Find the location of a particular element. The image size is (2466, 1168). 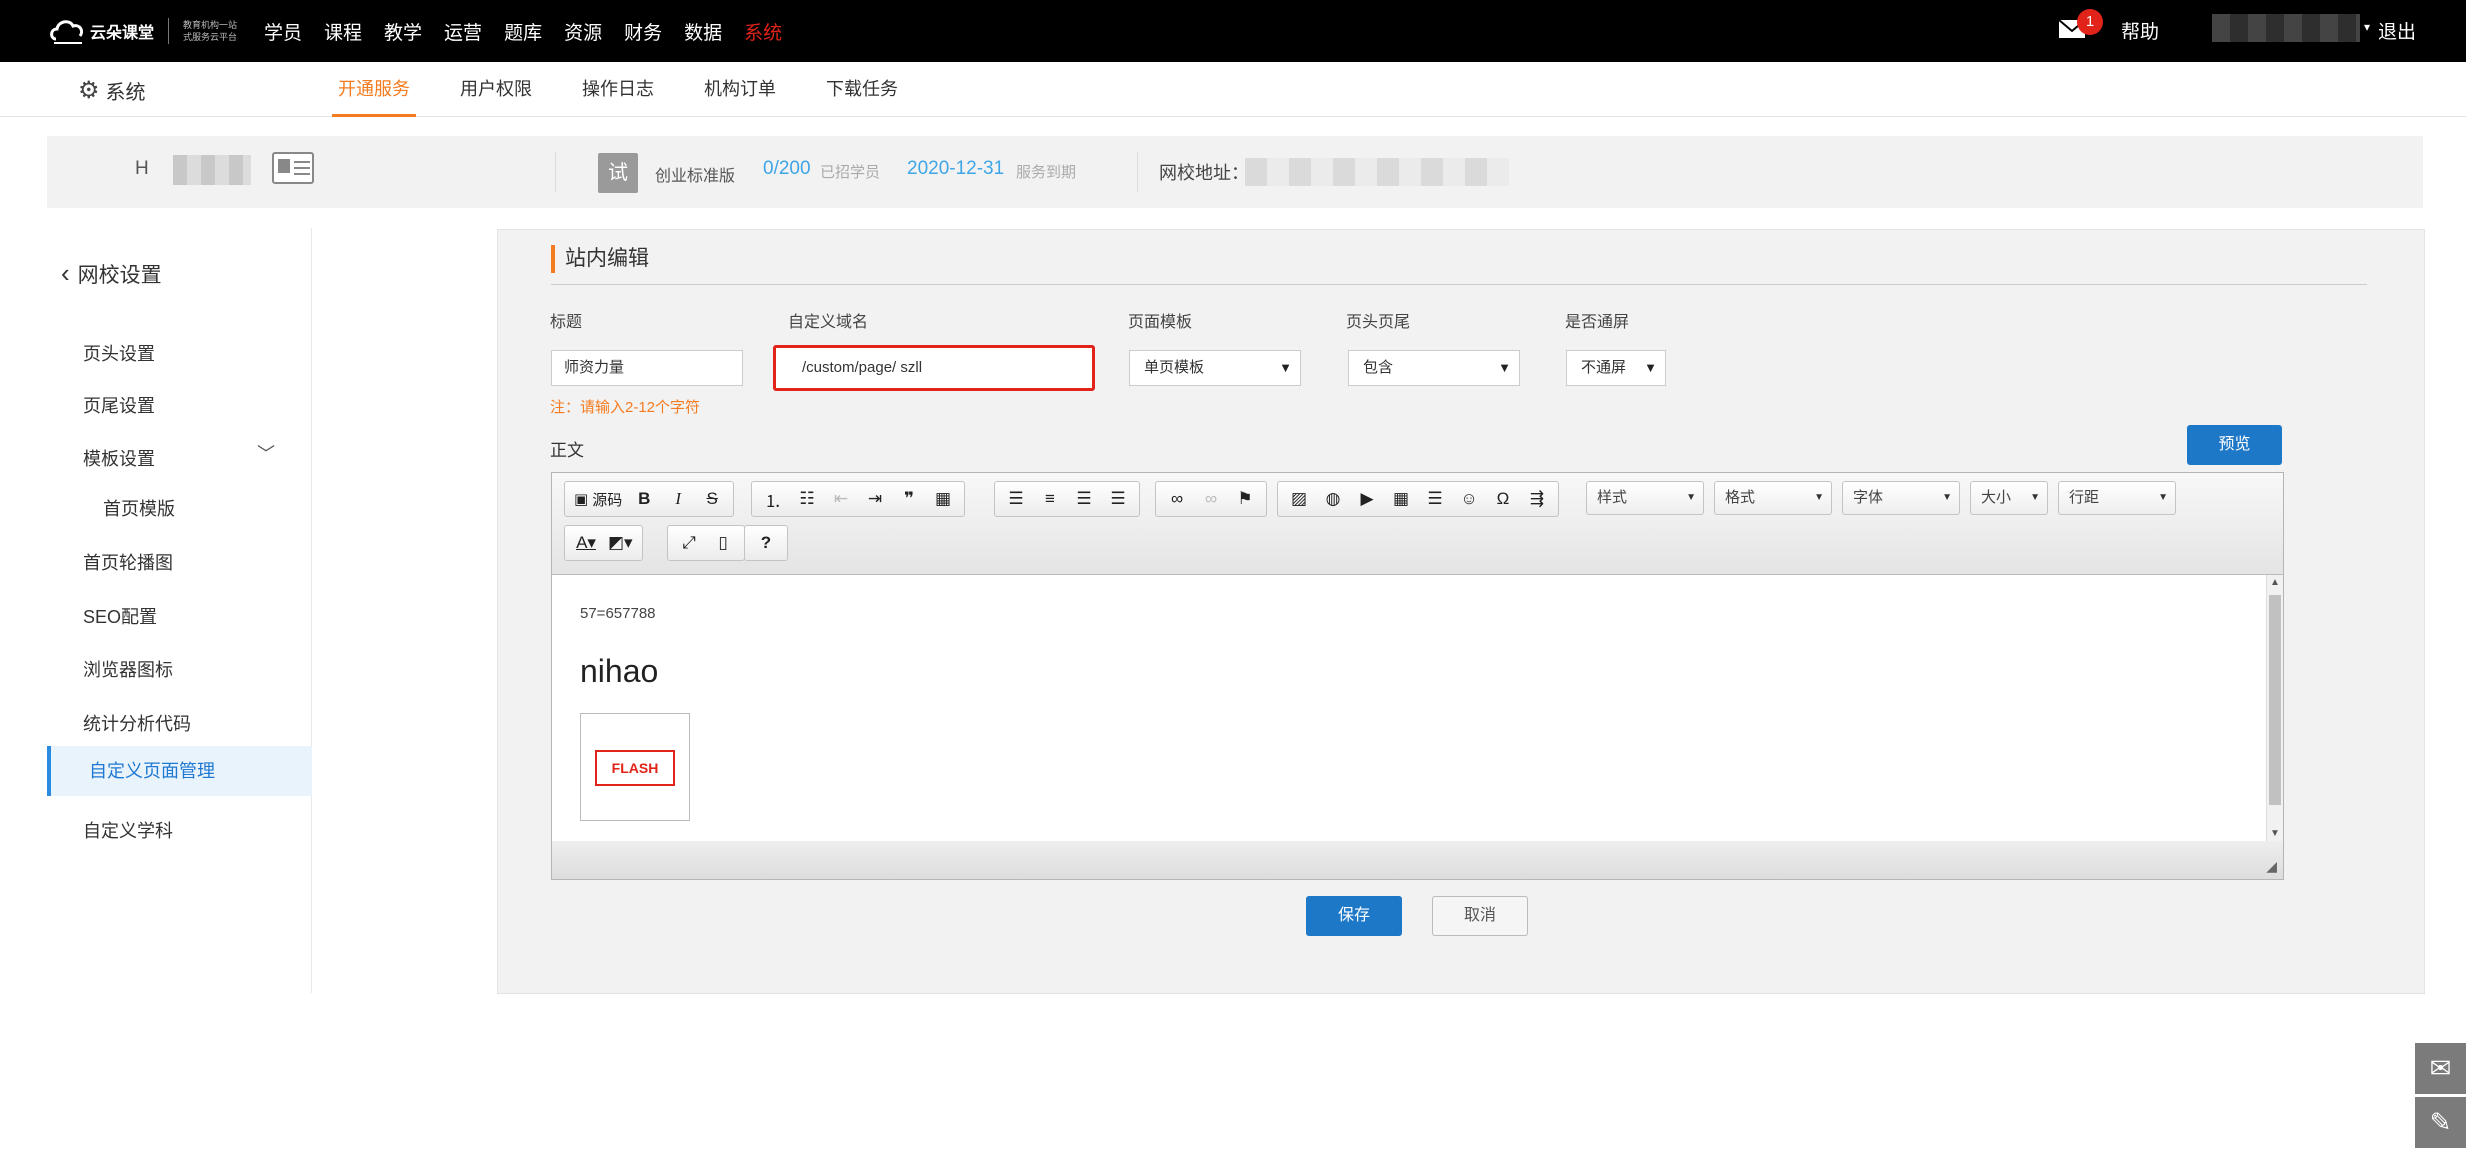

scroll-down-arrow-icon: ▼ is located at coordinates (2275, 833).